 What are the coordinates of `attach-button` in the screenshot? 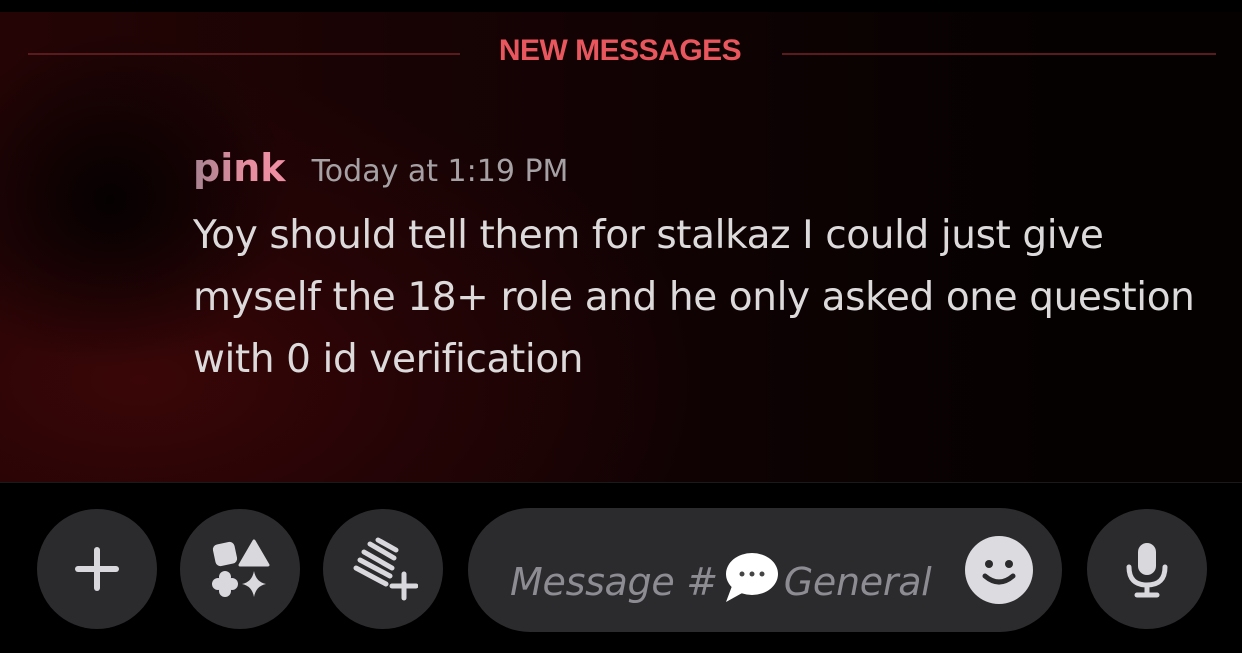 It's located at (97, 569).